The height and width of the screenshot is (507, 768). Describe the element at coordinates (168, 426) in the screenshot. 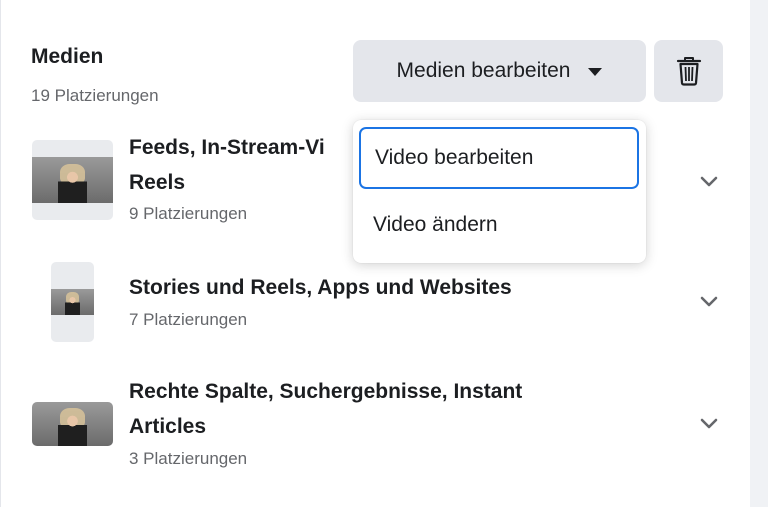

I see `placement-title-cont: Articles` at that location.